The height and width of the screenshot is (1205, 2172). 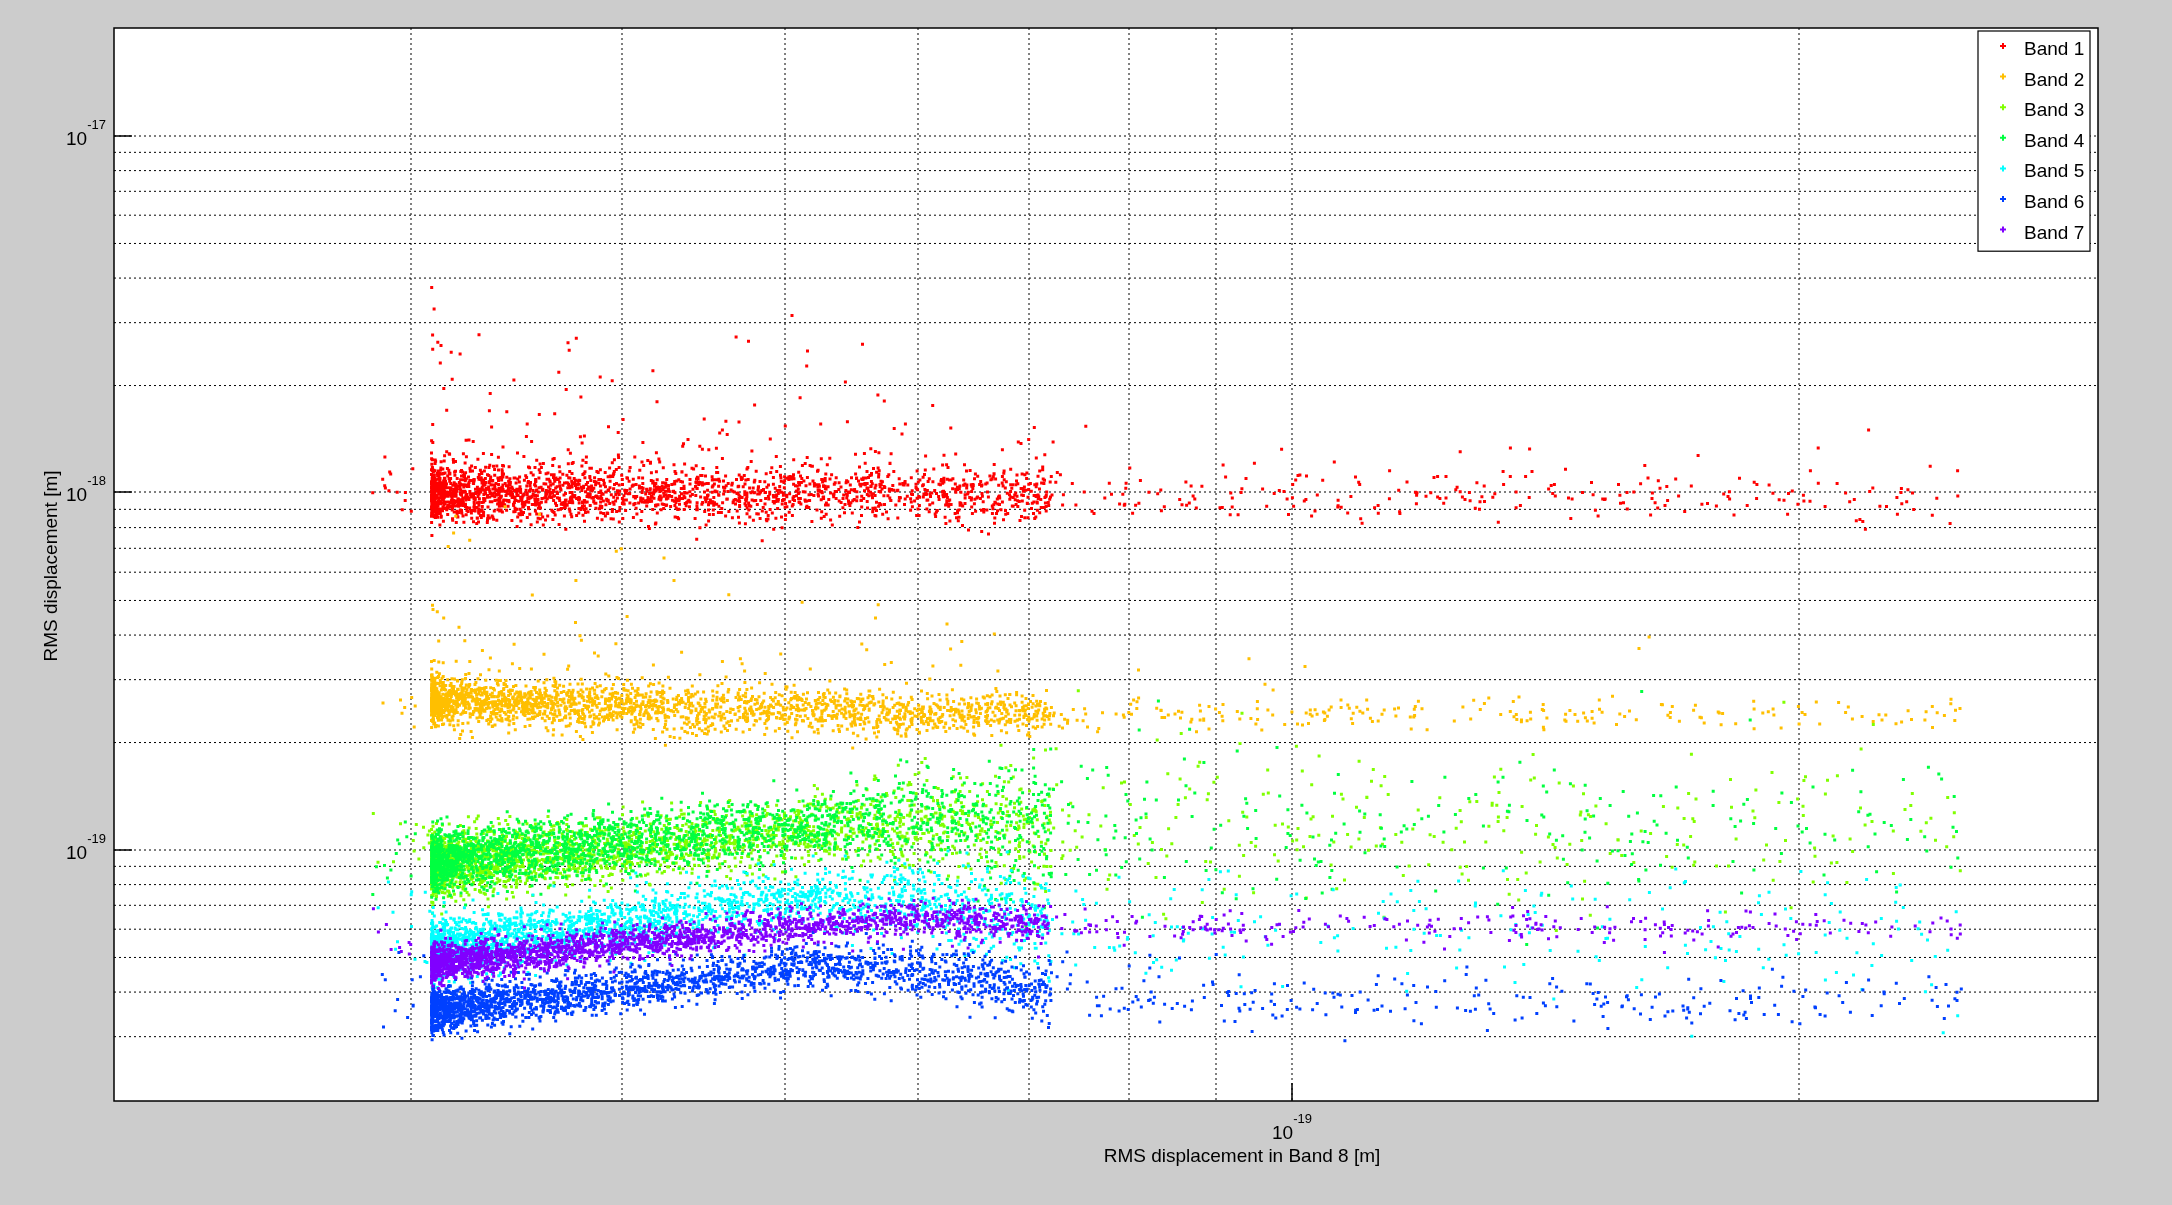 What do you see at coordinates (2054, 79) in the screenshot?
I see `legend-label: Band 2` at bounding box center [2054, 79].